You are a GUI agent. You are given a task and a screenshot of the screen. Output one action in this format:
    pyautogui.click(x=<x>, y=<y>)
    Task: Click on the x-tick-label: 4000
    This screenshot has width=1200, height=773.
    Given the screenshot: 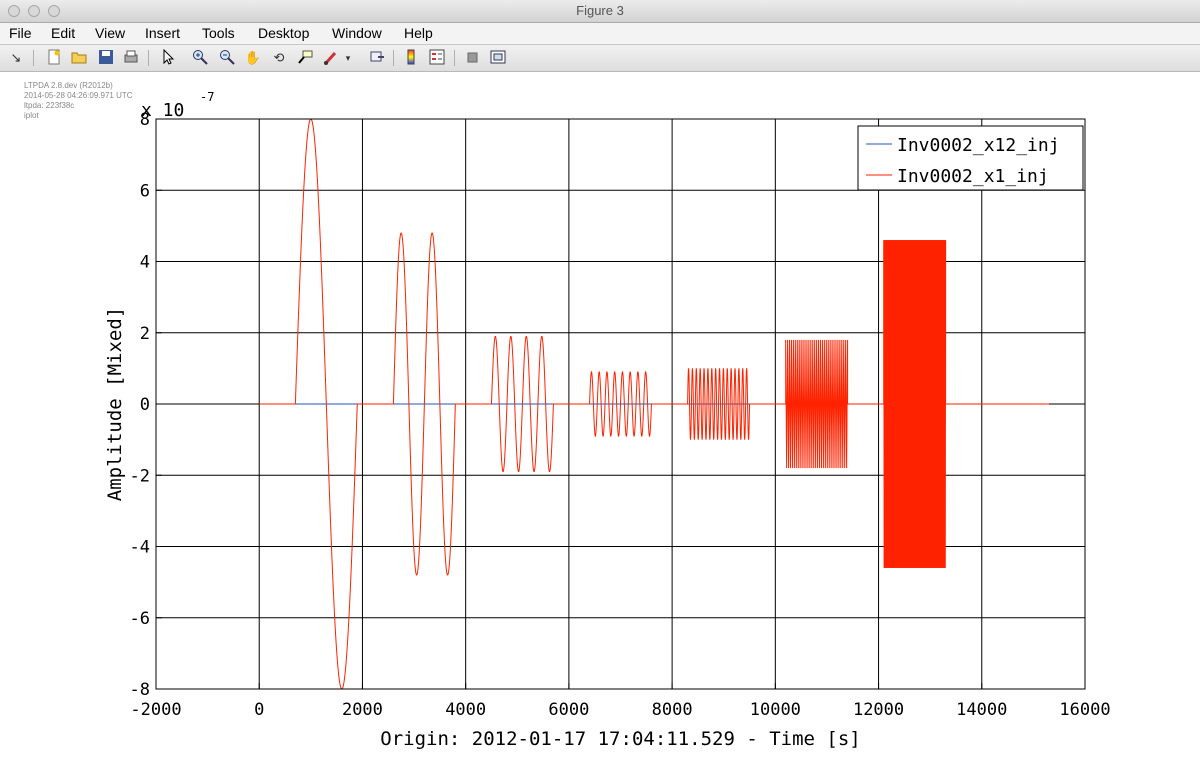 What is the action you would take?
    pyautogui.click(x=465, y=710)
    